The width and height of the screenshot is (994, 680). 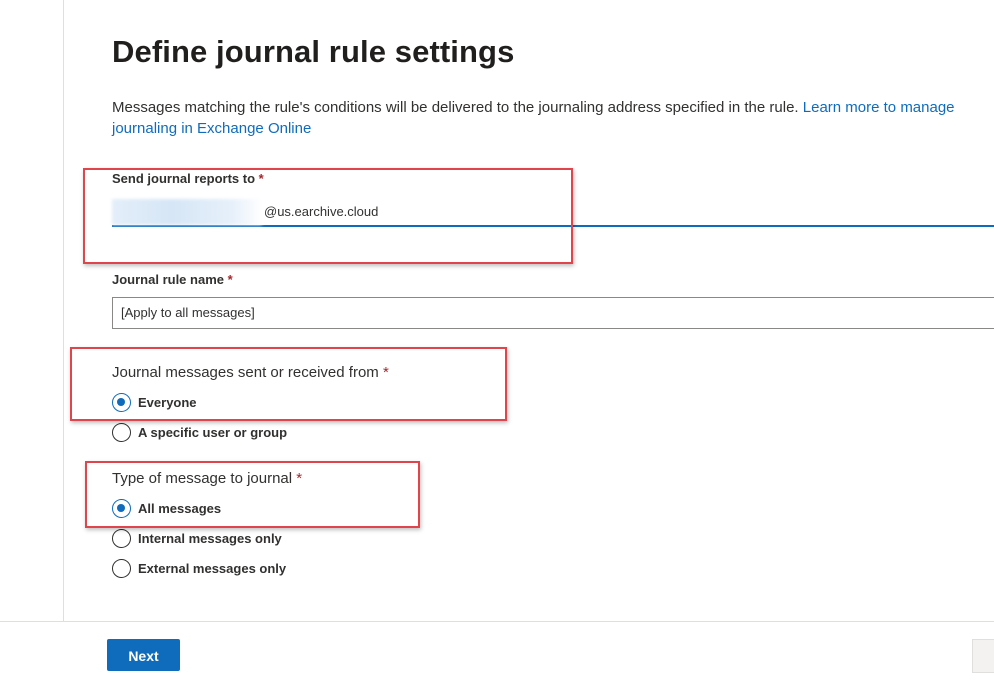 I want to click on radio-internal-messages-only: Internal messages only, so click(x=197, y=538).